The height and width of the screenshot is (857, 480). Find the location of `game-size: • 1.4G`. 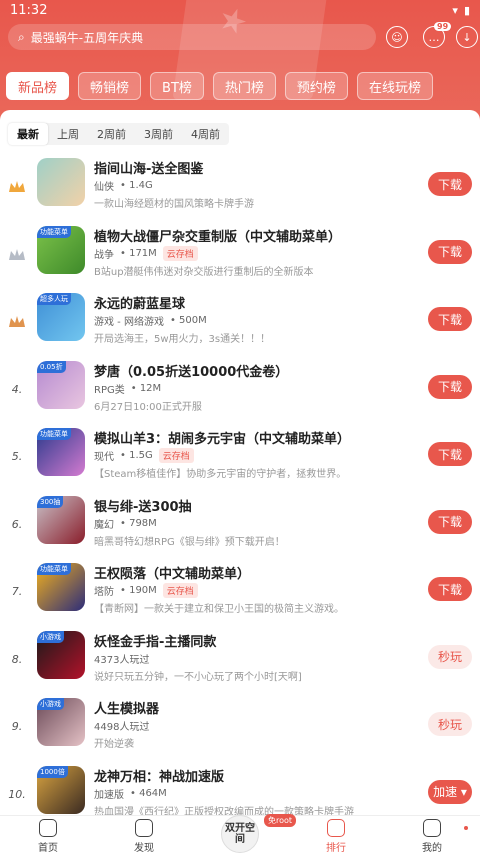

game-size: • 1.4G is located at coordinates (136, 185).